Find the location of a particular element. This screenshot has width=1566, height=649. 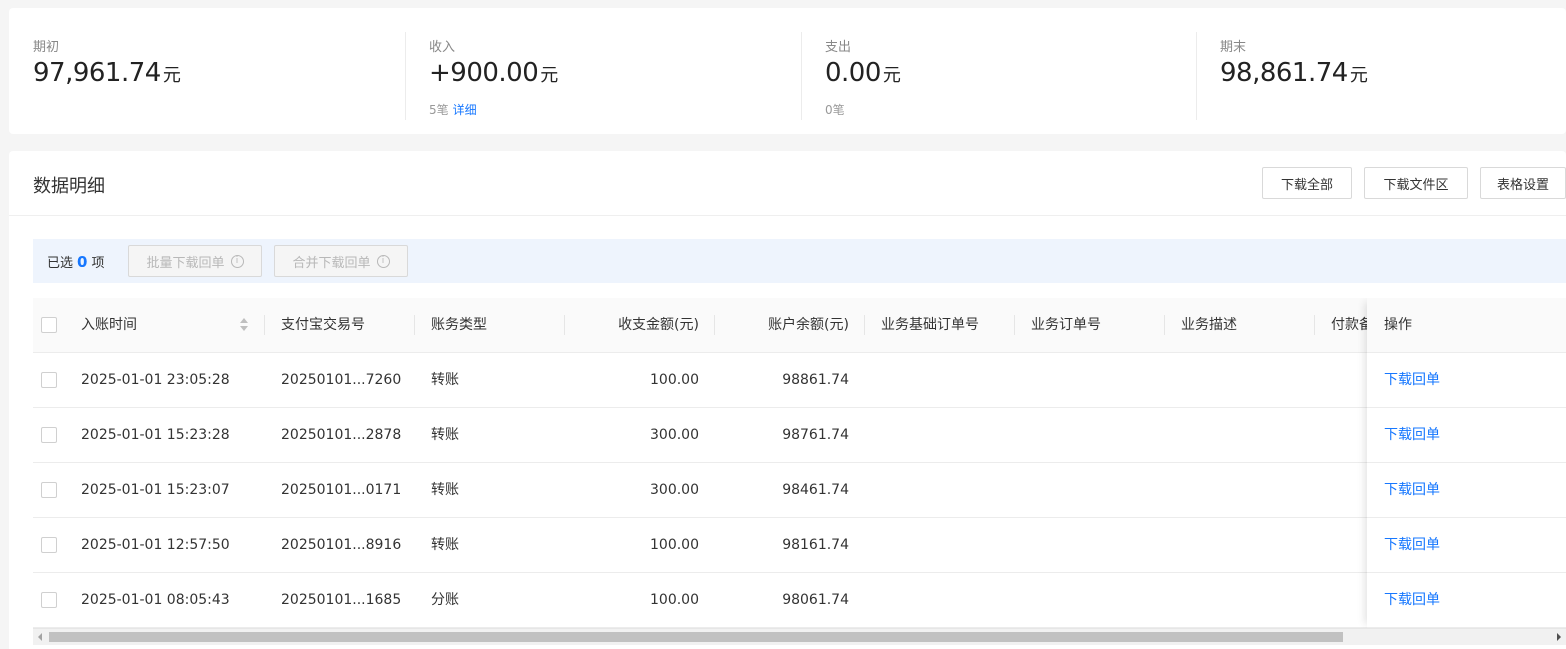

cell-alipay-no: 20250101...2878 is located at coordinates (341, 435).